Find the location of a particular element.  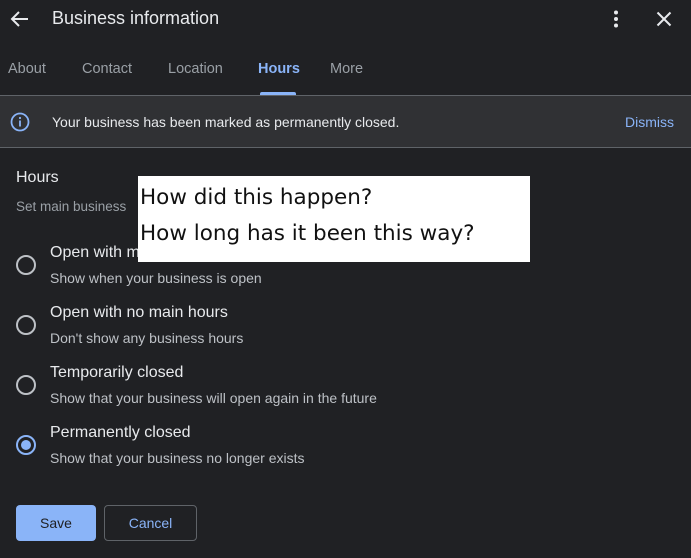

more-vert-icon is located at coordinates (616, 19).